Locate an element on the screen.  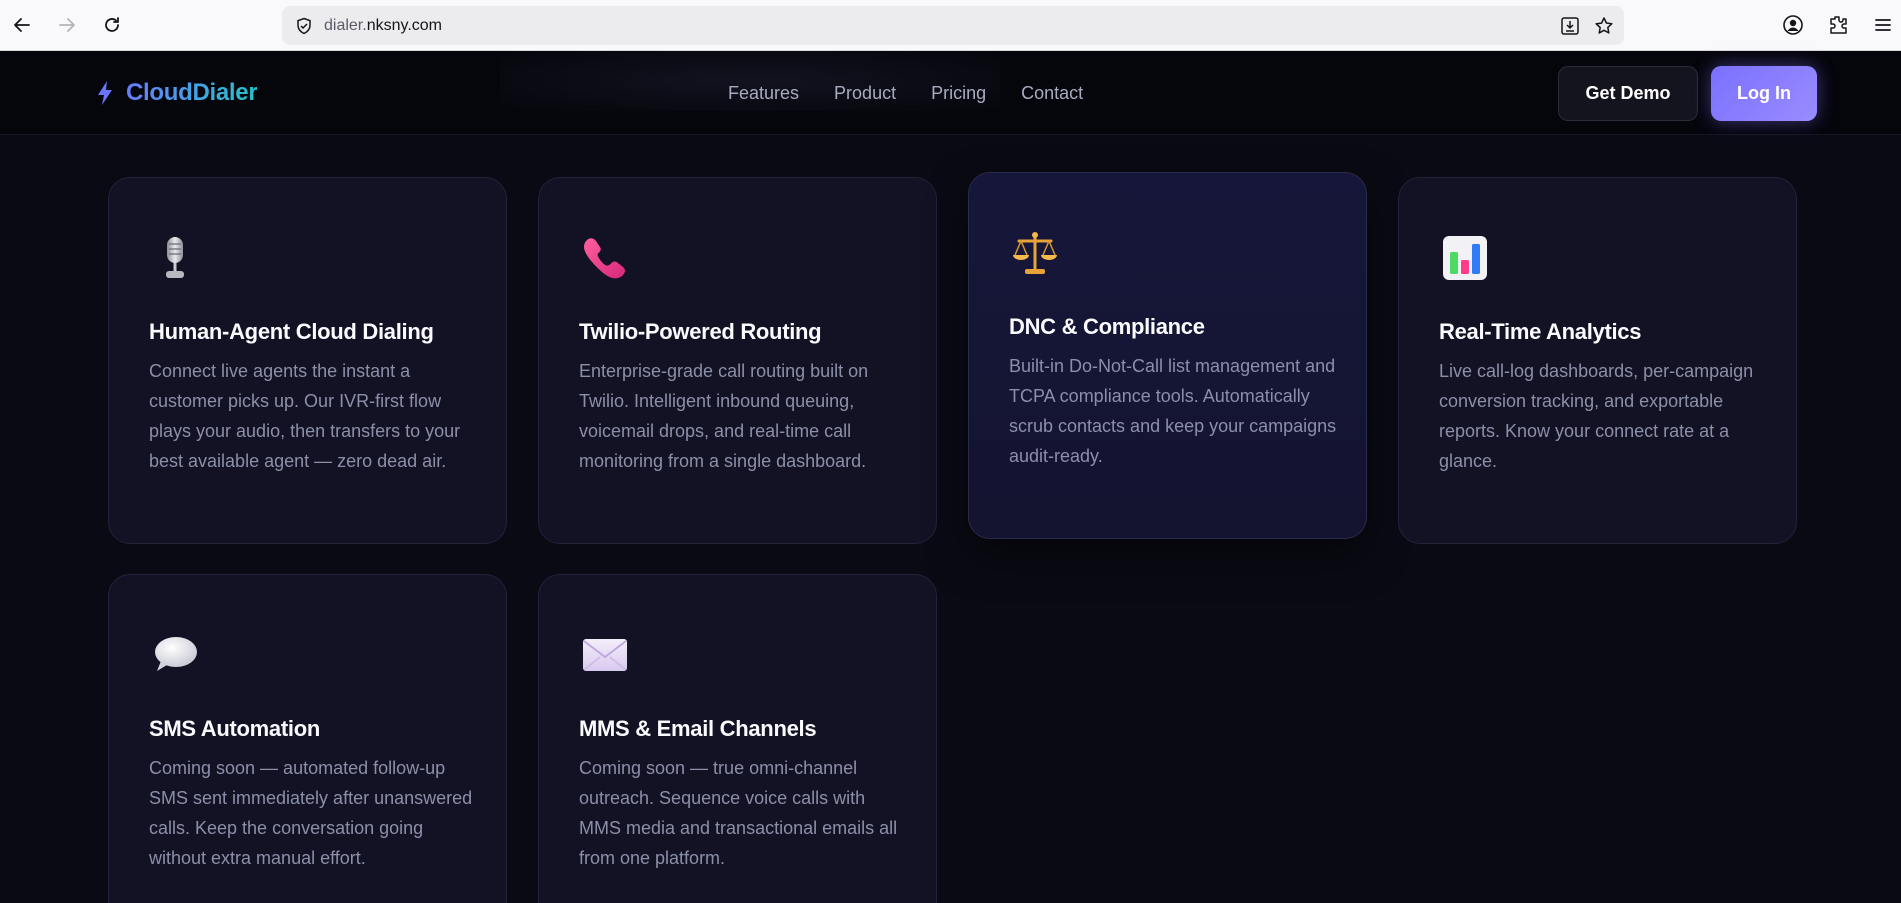
bar-chart-icon is located at coordinates (1465, 258).